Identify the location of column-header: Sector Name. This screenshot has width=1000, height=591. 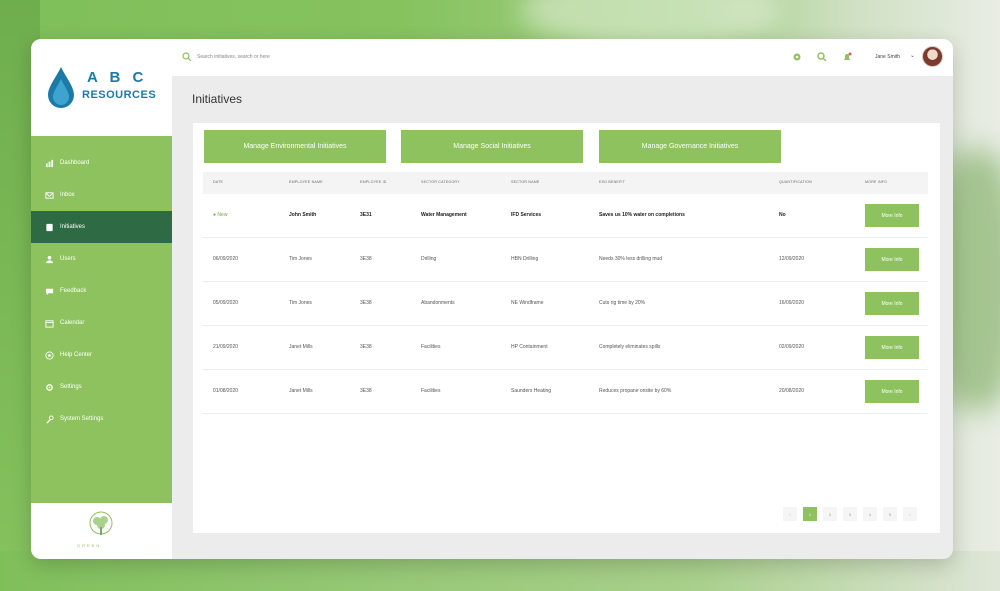
(525, 182).